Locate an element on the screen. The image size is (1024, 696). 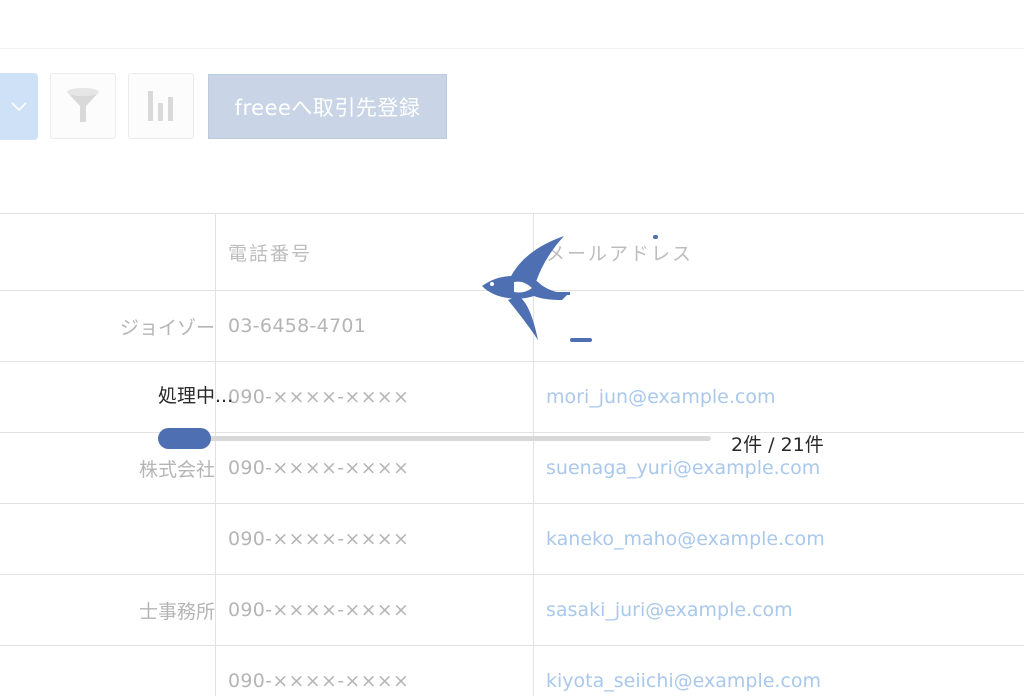
dropdown-button is located at coordinates (19, 106).